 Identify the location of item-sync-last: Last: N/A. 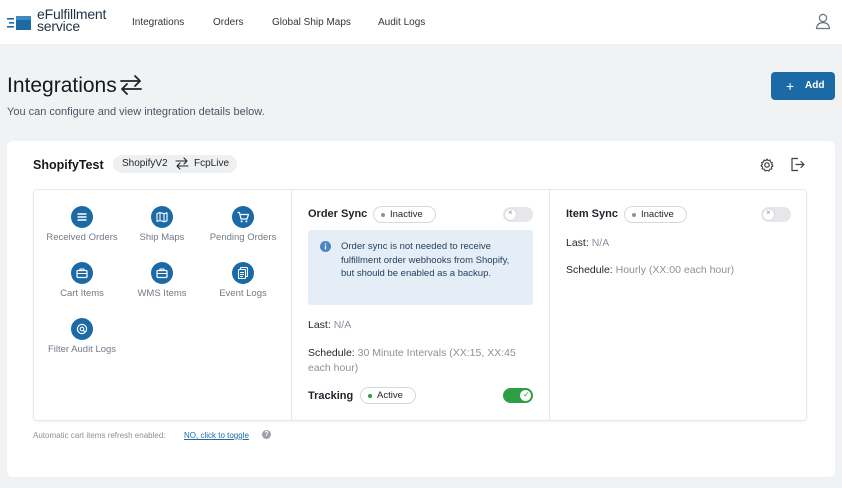
(587, 243).